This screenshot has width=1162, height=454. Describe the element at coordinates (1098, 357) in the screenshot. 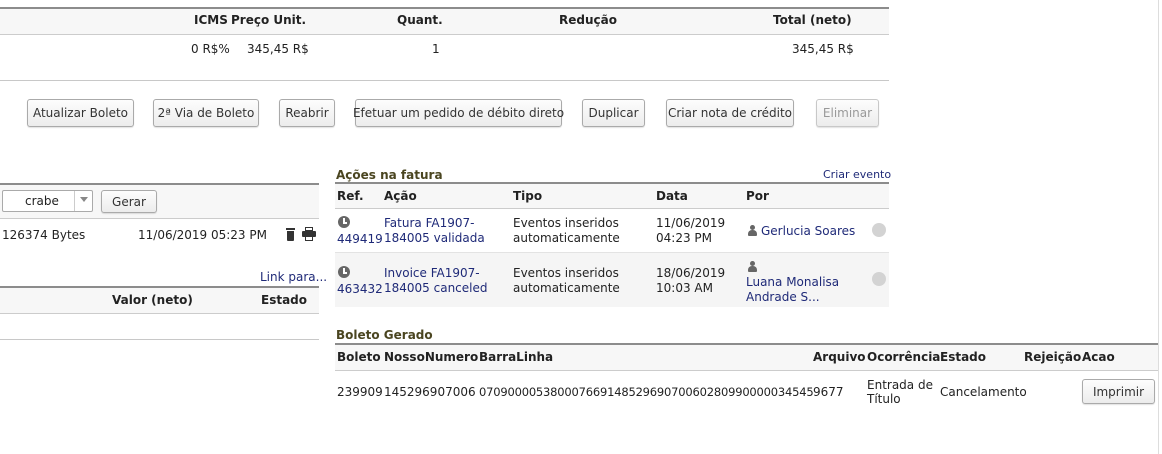

I see `col-acao: Acao` at that location.